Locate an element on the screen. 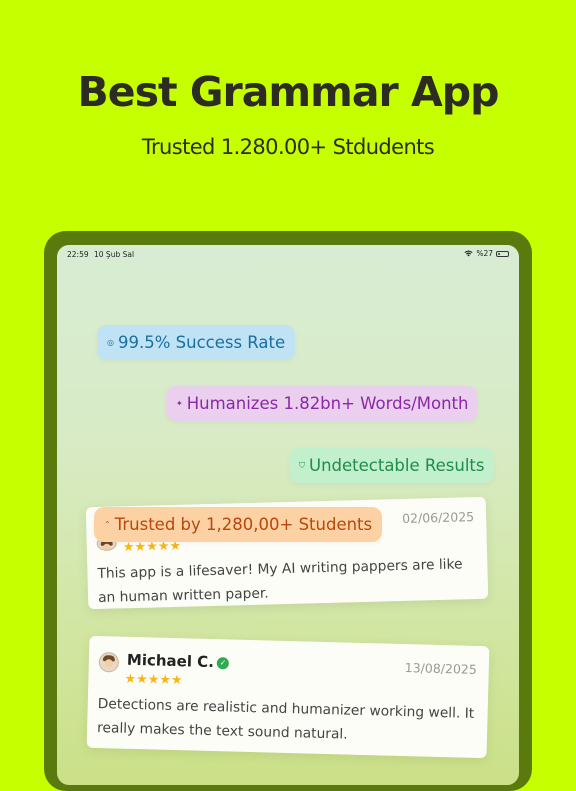 The image size is (576, 791). status-bar: 22:59 10 Şub Sal %27 is located at coordinates (288, 254).